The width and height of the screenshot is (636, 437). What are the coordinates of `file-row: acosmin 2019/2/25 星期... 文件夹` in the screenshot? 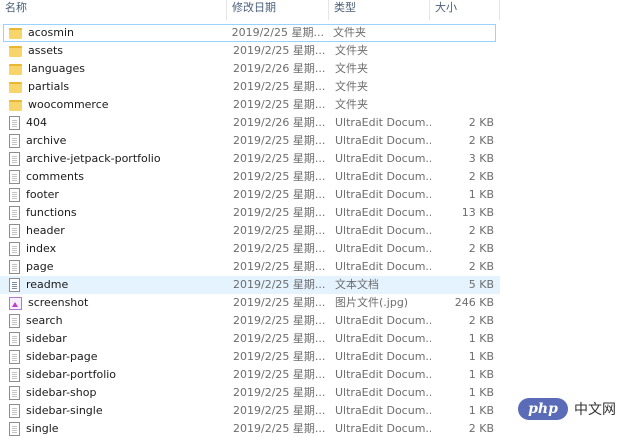 It's located at (249, 33).